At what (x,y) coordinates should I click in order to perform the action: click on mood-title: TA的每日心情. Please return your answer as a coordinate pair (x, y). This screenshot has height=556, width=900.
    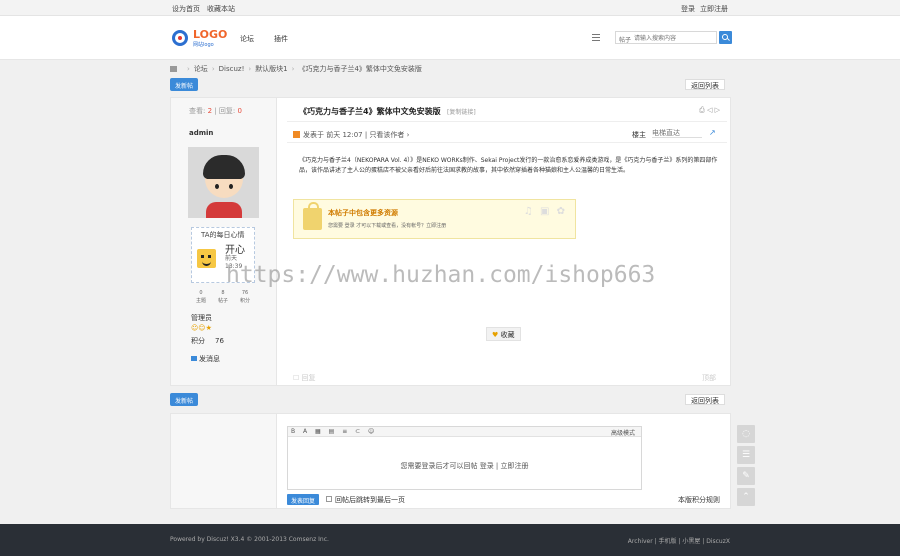
    Looking at the image, I should click on (223, 235).